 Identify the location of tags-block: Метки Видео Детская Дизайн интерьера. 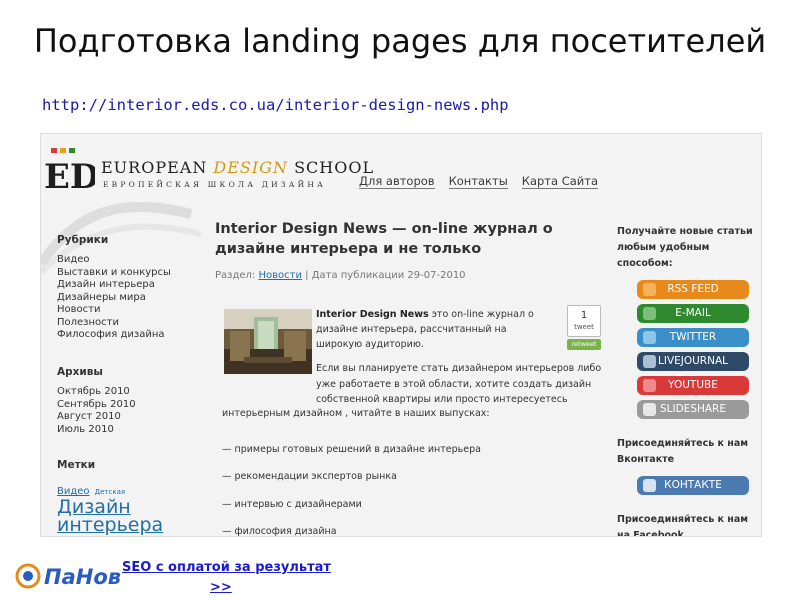
(130, 497).